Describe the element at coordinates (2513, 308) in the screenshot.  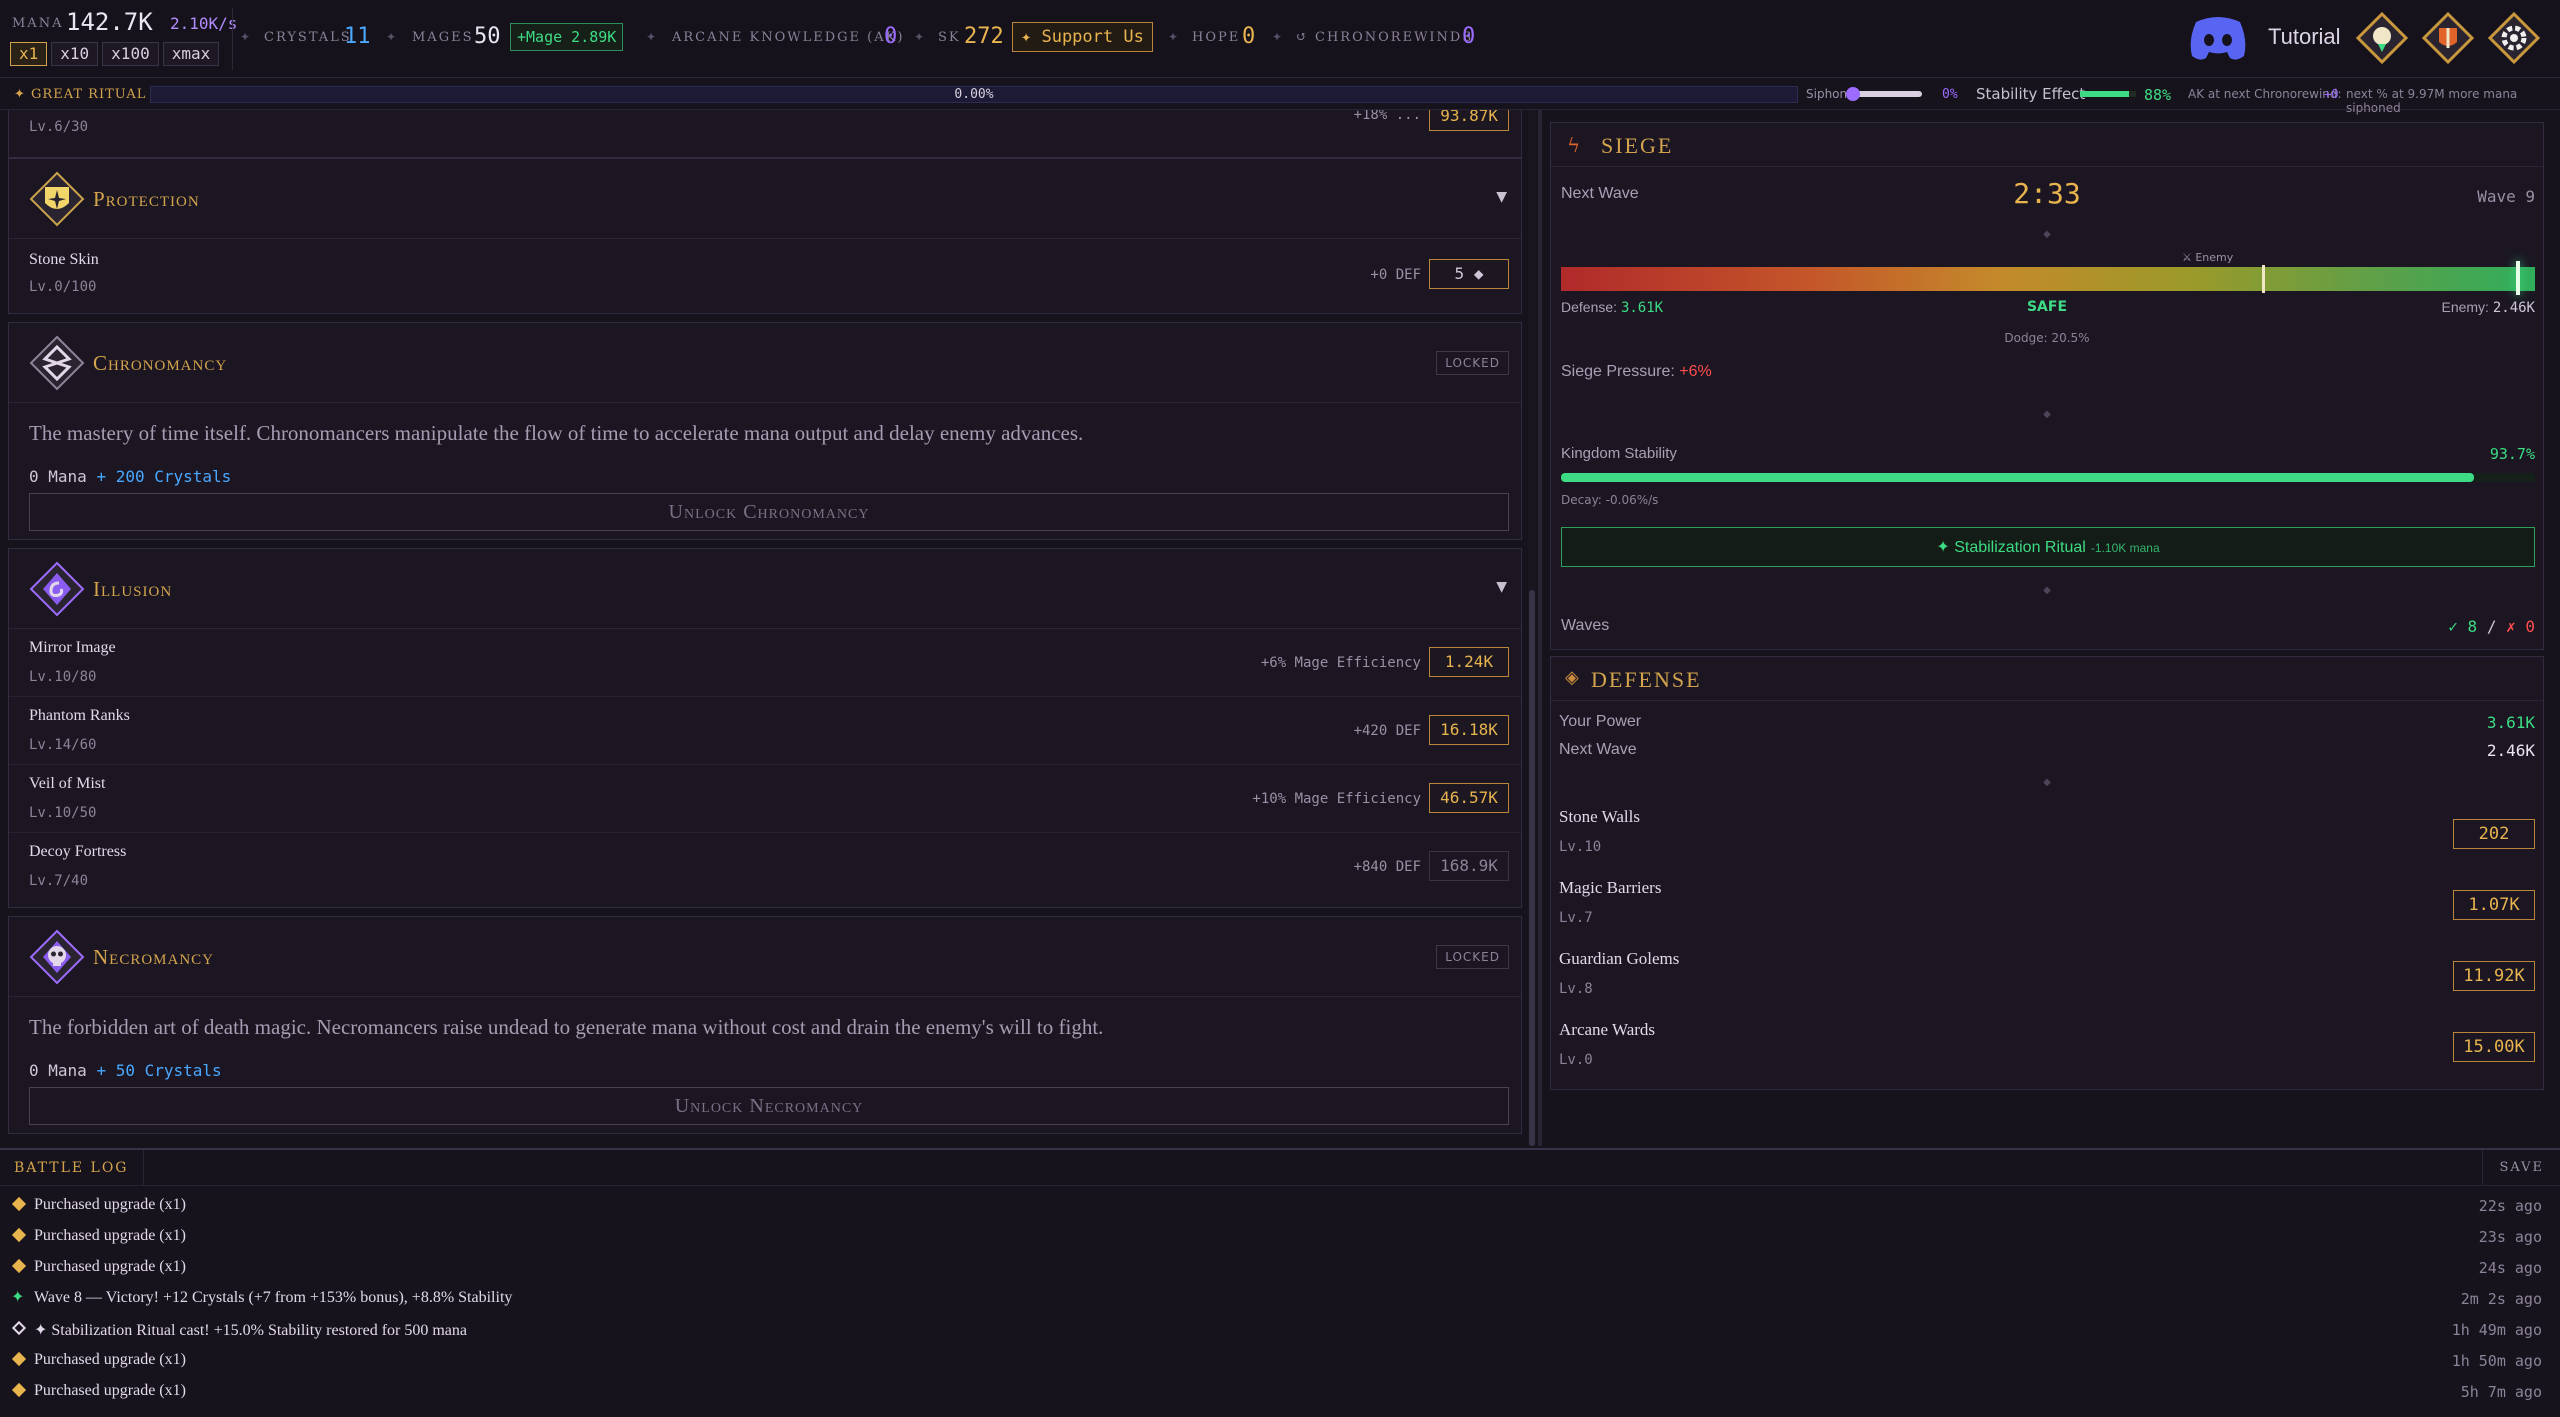
I see `enemy-value: 2.46K` at that location.